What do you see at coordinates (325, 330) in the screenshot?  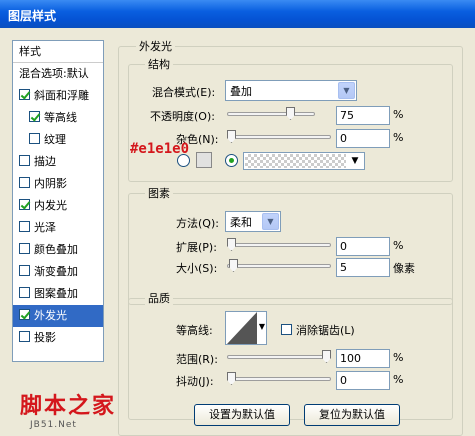 I see `antialias-label: 消除锯齿(L)` at bounding box center [325, 330].